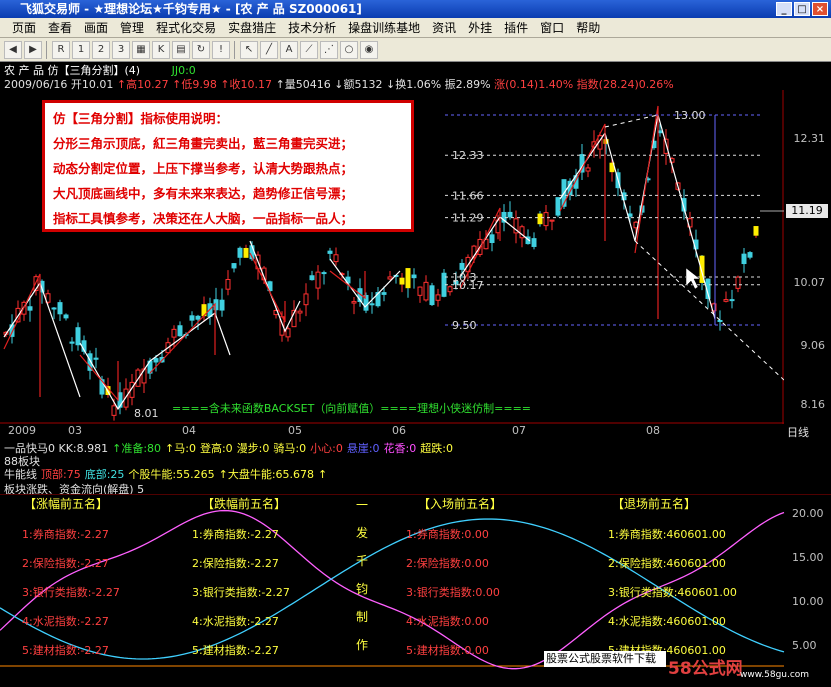  Describe the element at coordinates (161, 49) in the screenshot. I see `kline-icon: K` at that location.